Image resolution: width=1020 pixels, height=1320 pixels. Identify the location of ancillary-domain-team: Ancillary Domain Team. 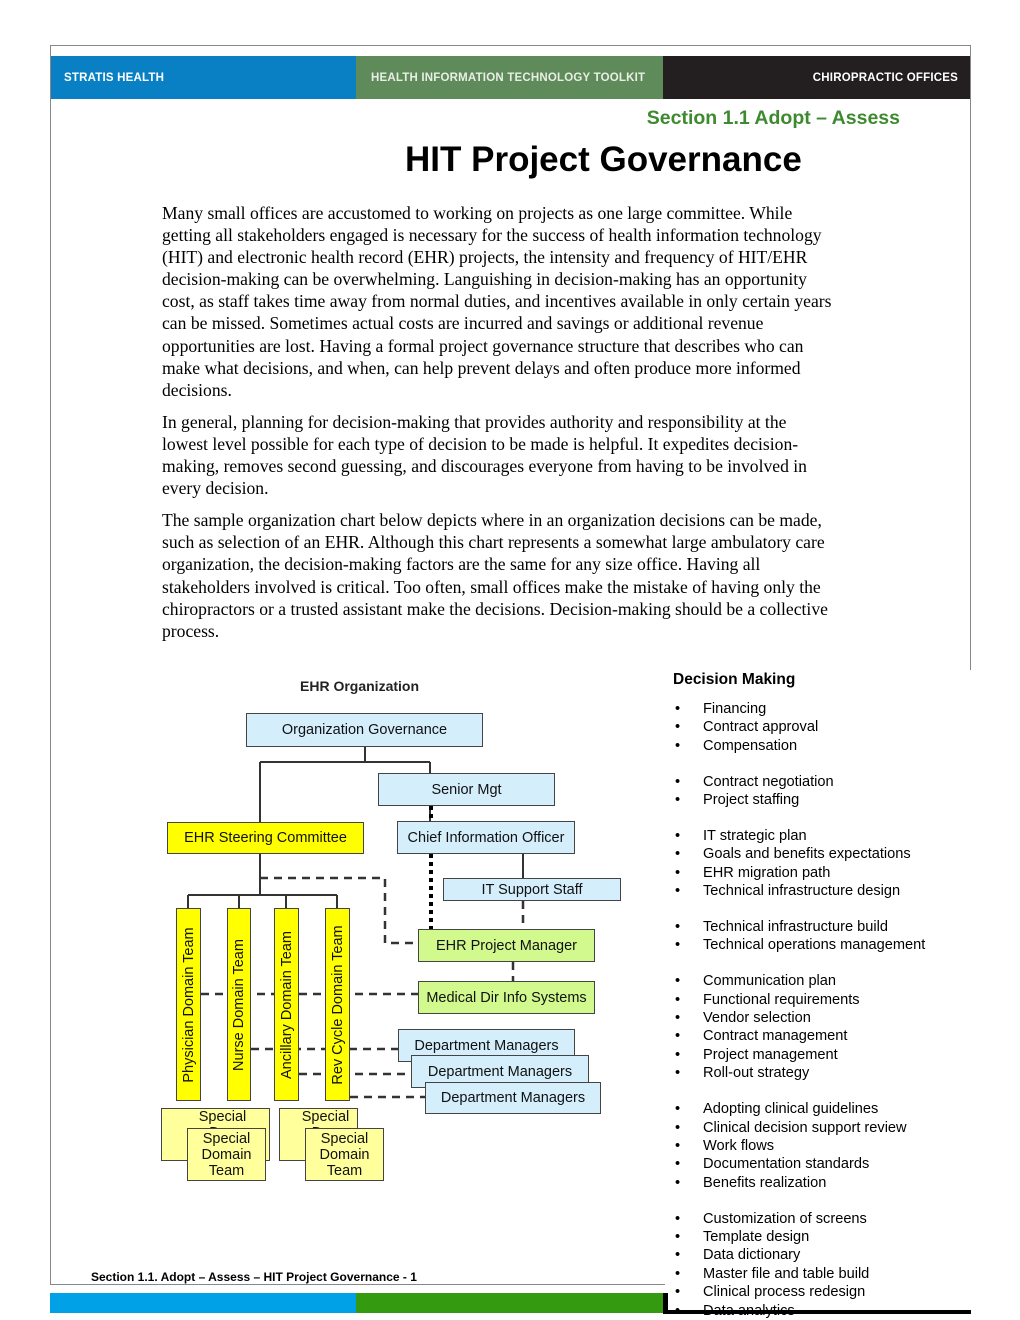
(286, 1004).